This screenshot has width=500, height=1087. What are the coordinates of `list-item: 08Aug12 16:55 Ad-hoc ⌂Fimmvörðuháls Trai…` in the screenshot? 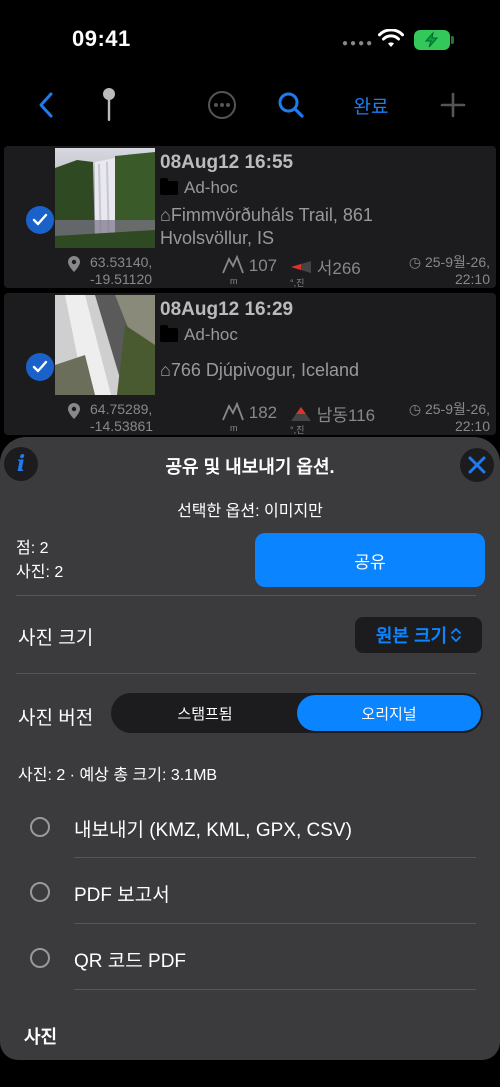 It's located at (250, 217).